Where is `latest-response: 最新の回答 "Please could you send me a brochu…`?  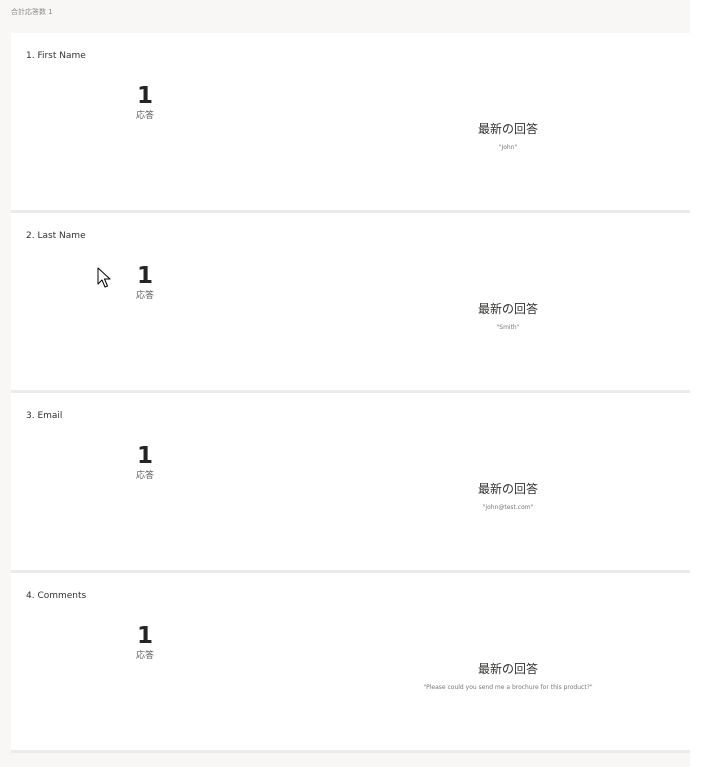
latest-response: 最新の回答 "Please could you send me a brochu… is located at coordinates (508, 675).